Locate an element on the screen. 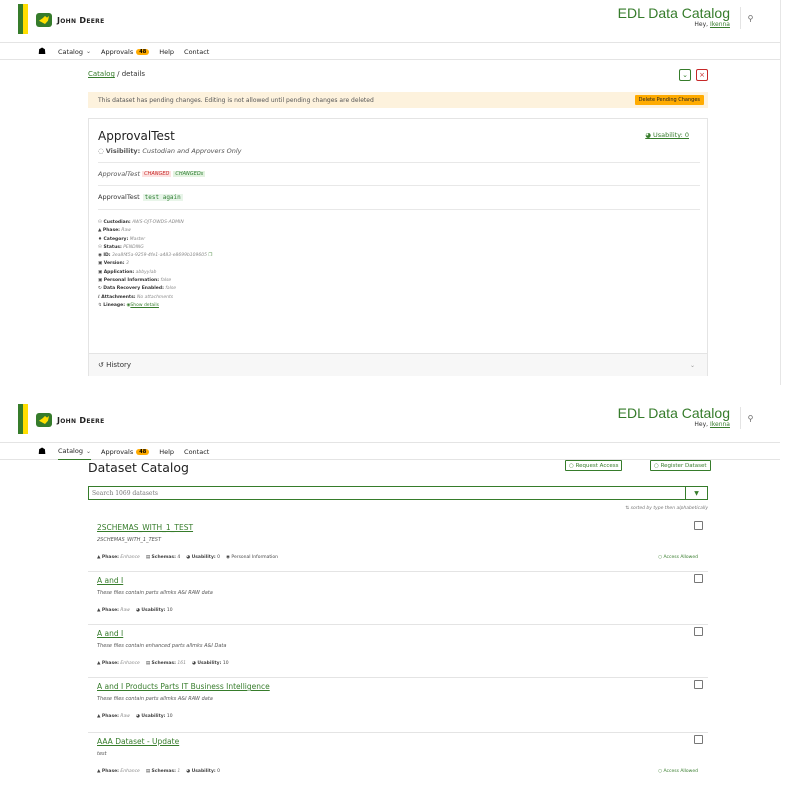 The width and height of the screenshot is (800, 800). schema-icon: ▤ is located at coordinates (148, 663).